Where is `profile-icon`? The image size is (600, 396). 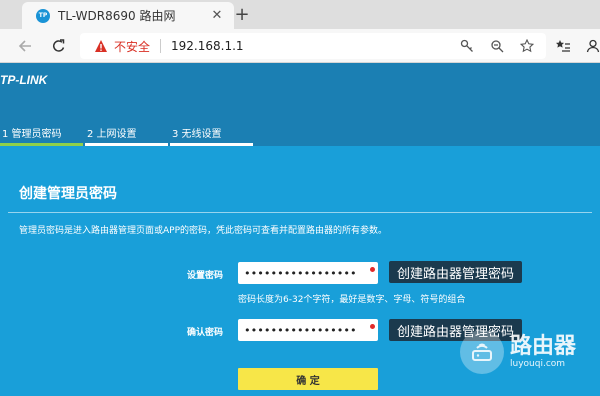
profile-icon is located at coordinates (591, 46).